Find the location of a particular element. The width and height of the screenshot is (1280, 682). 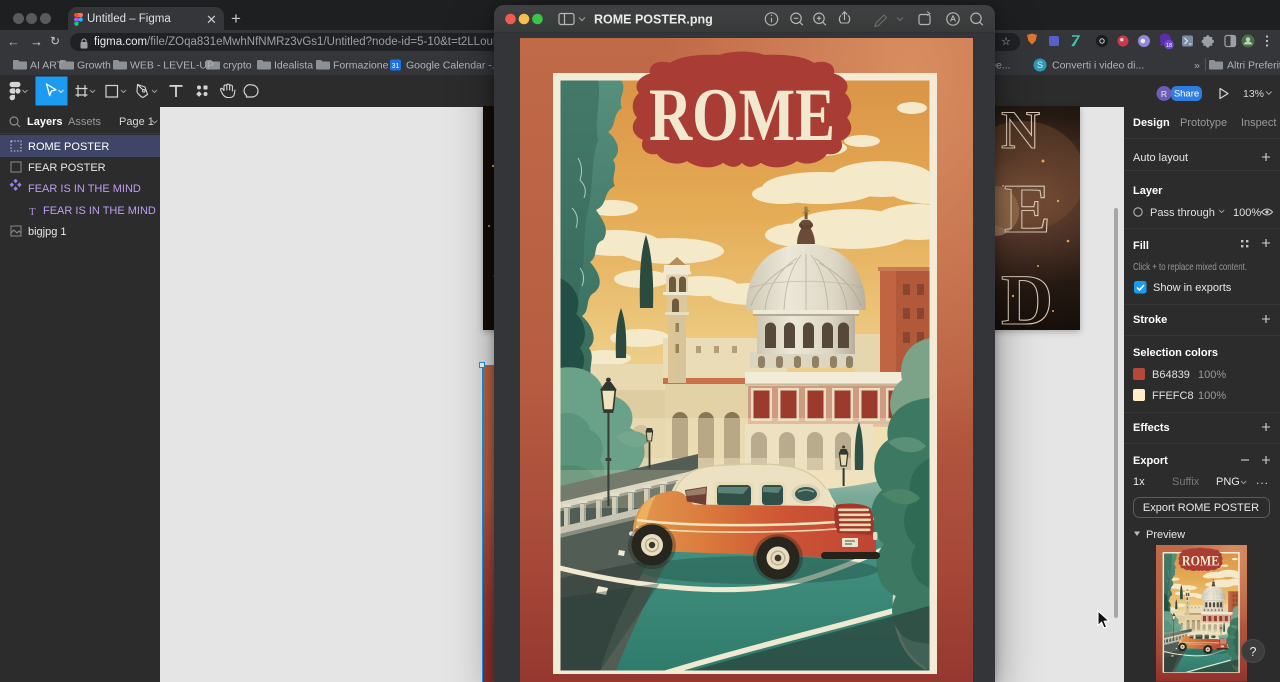

svg-text: crypto is located at coordinates (237, 66).